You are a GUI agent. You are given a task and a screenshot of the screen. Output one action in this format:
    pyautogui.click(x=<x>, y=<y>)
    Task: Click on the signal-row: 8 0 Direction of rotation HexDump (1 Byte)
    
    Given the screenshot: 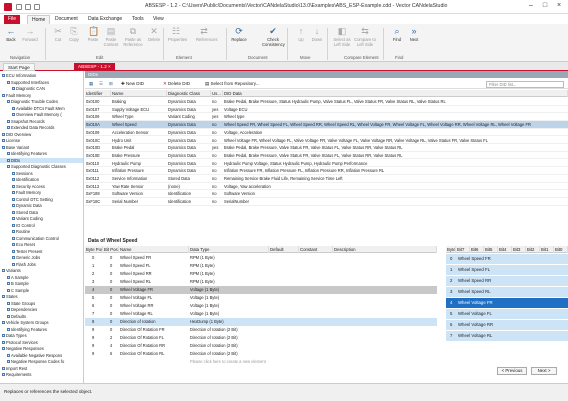 What is the action you would take?
    pyautogui.click(x=261, y=322)
    